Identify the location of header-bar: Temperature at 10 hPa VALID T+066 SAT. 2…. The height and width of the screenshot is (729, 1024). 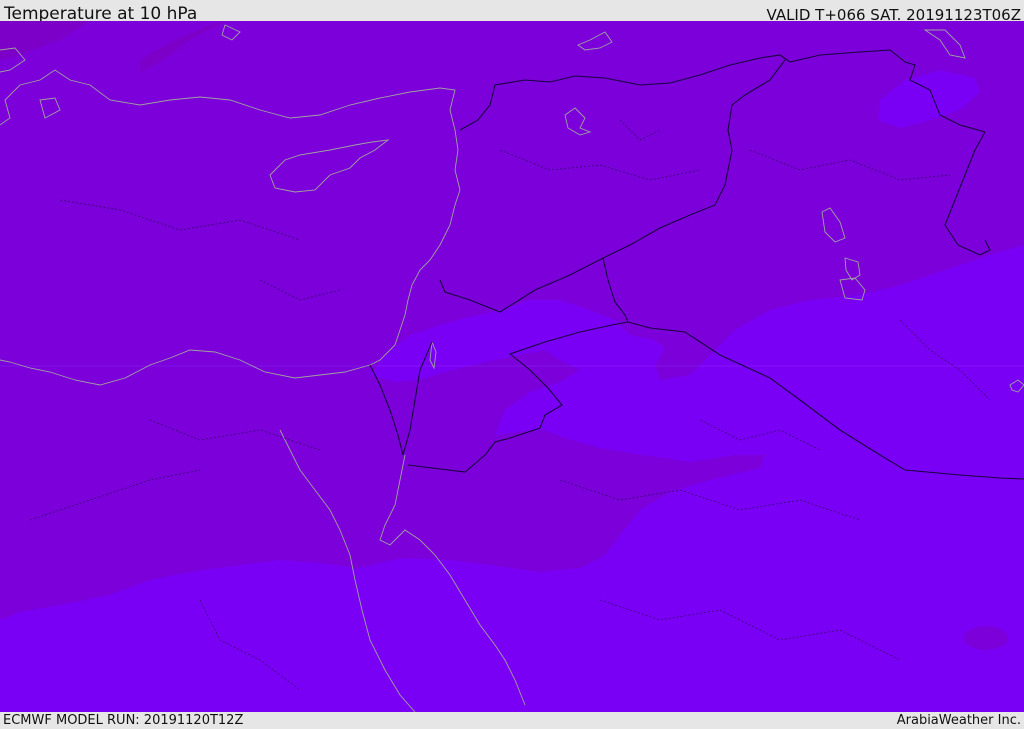
(512, 12).